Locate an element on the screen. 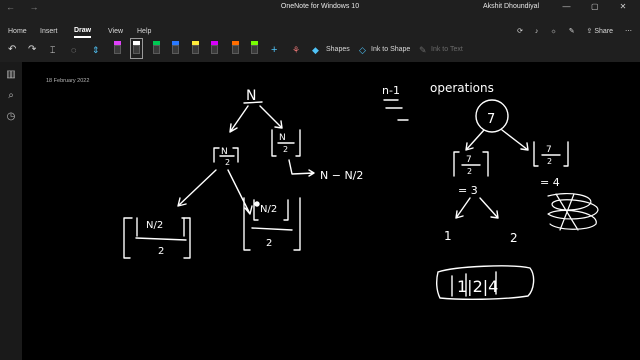 This screenshot has height=360, width=640. ink-seven-b-top: 7 is located at coordinates (549, 150).